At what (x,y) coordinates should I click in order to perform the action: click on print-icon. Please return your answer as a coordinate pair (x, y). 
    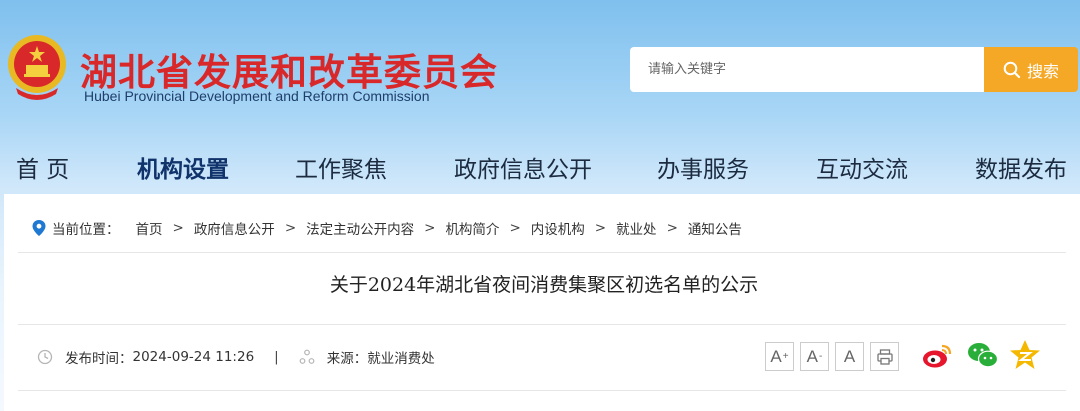
    Looking at the image, I should click on (884, 356).